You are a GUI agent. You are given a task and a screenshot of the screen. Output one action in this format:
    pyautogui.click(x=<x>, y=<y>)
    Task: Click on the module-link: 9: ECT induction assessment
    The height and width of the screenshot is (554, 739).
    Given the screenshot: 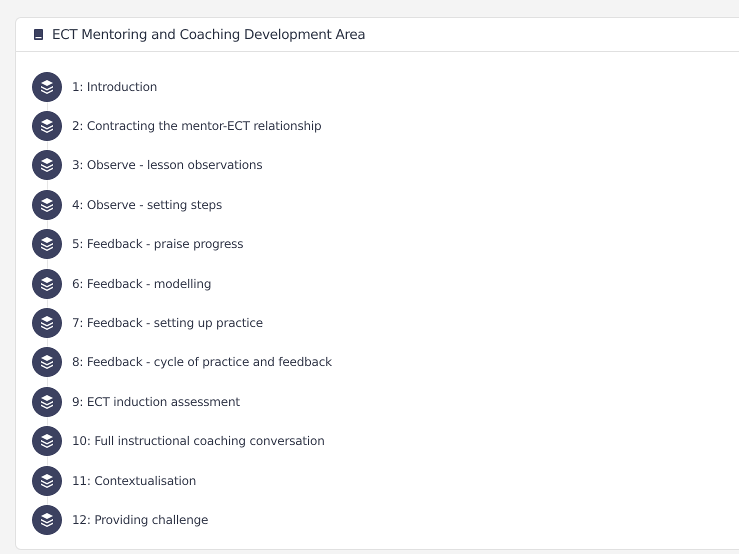 What is the action you would take?
    pyautogui.click(x=156, y=401)
    